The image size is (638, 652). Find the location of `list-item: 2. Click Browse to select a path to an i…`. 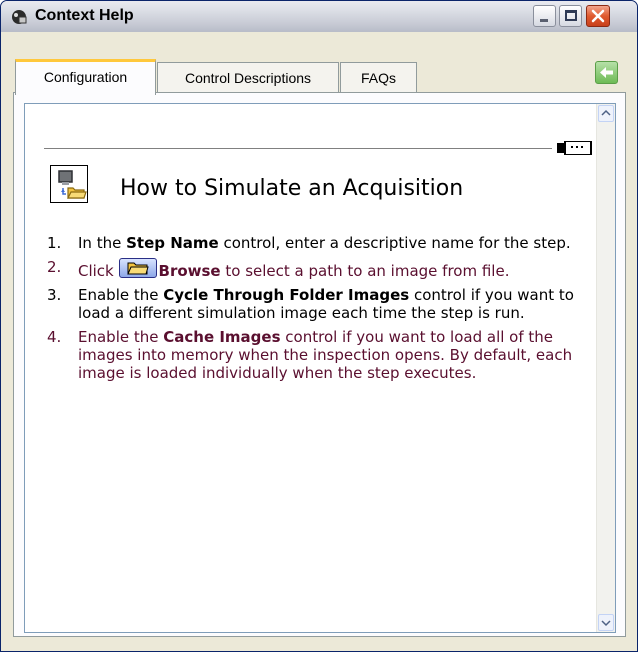

list-item: 2. Click Browse to select a path to an i… is located at coordinates (317, 269).